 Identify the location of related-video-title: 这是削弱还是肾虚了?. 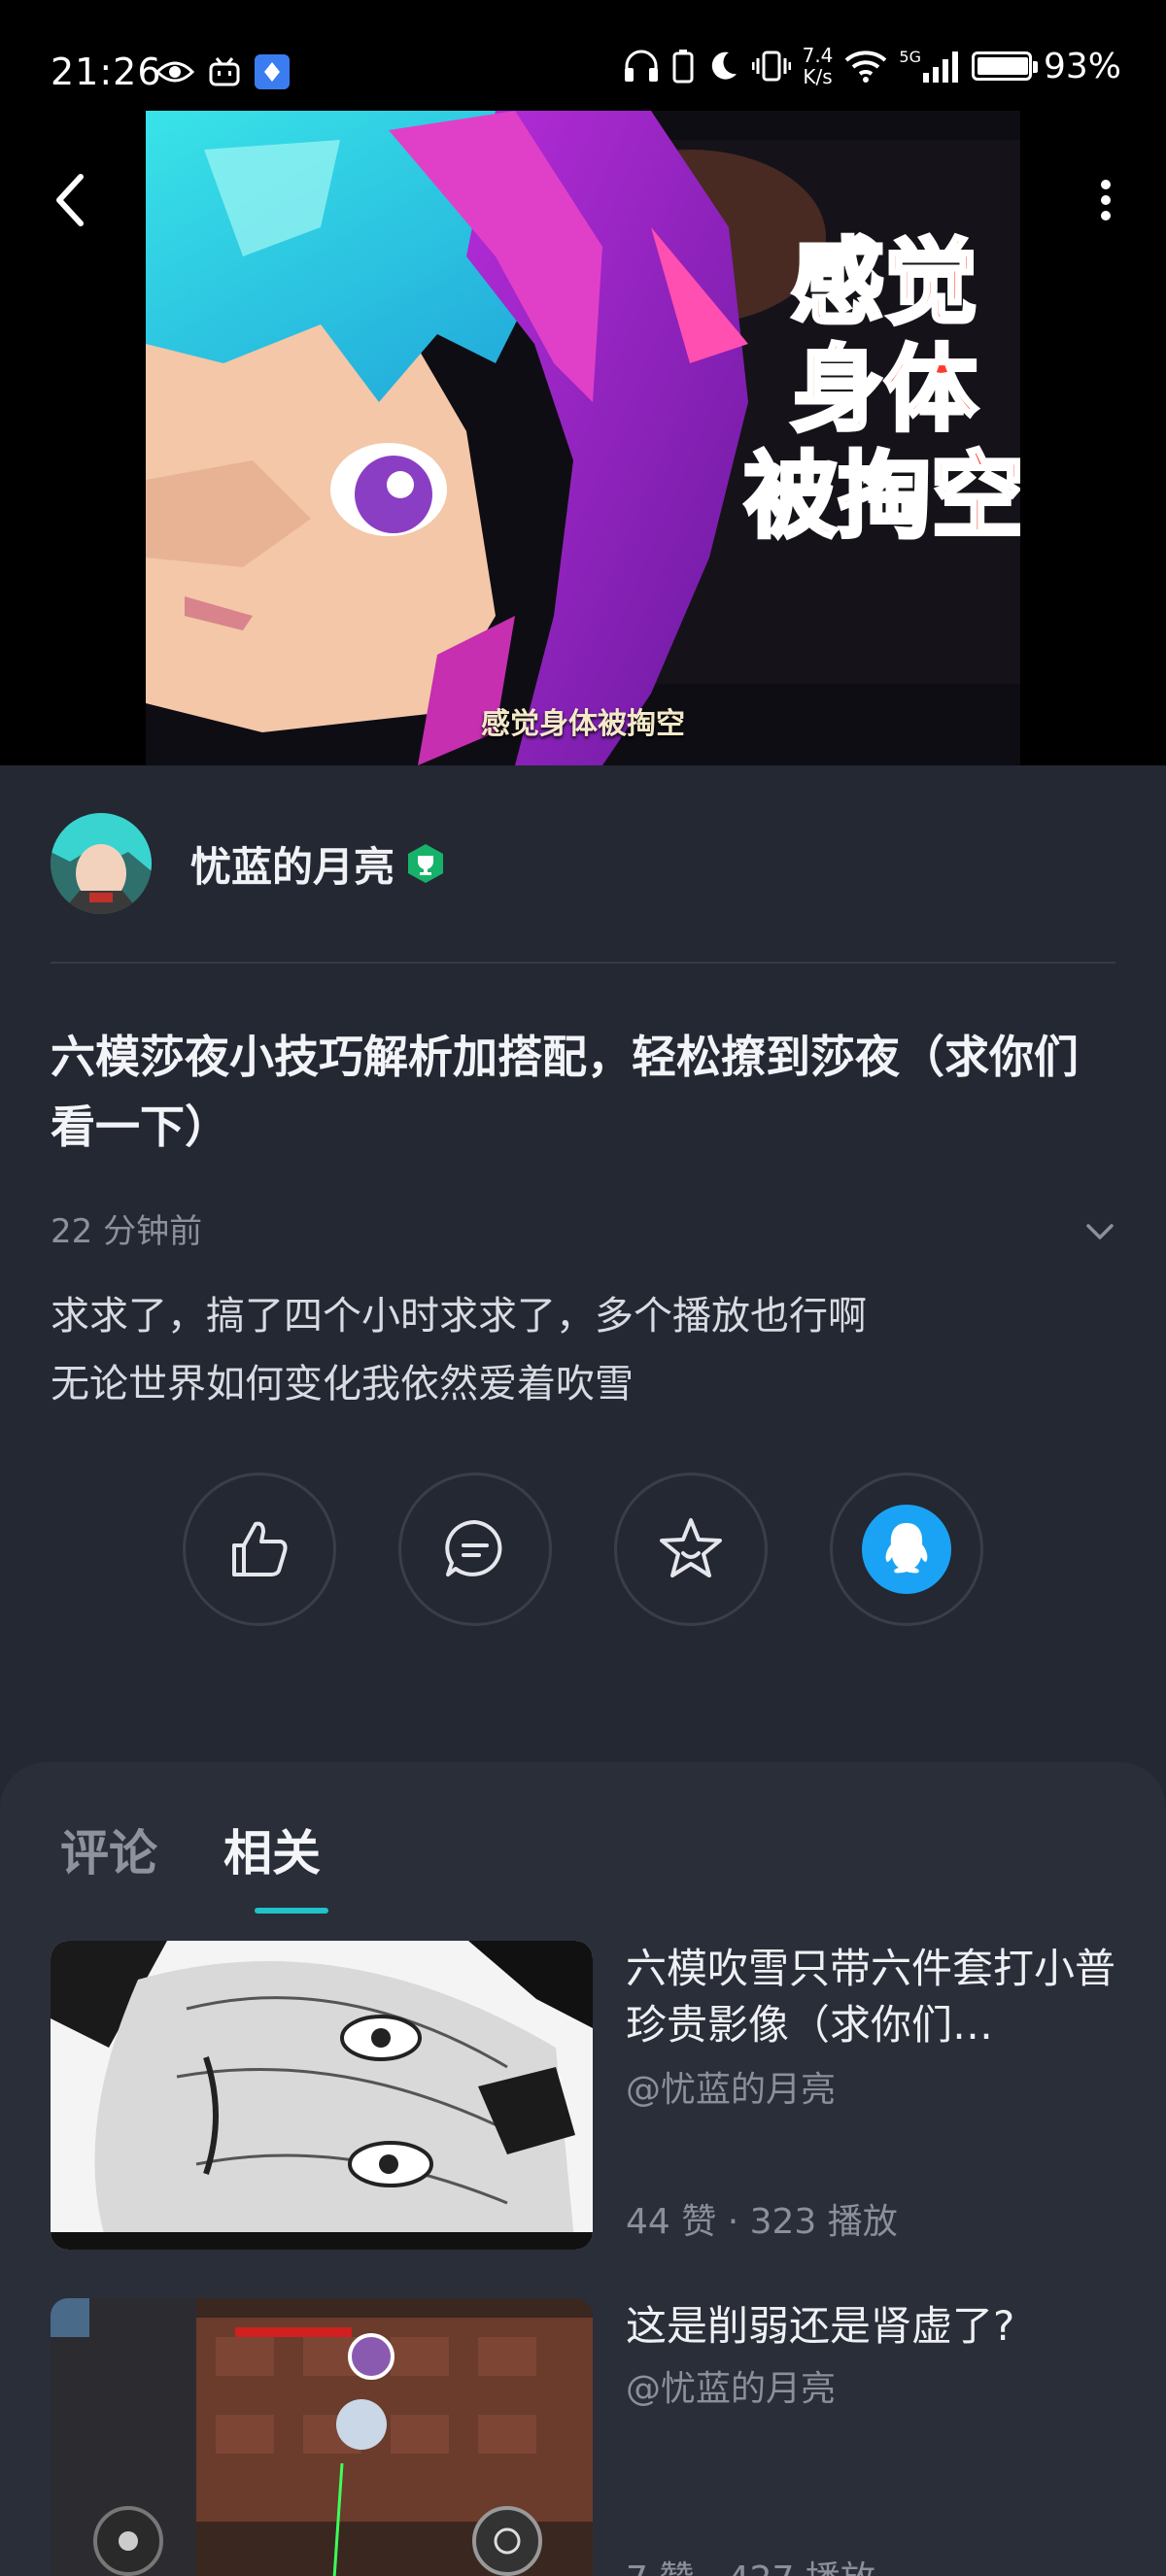
(878, 2326).